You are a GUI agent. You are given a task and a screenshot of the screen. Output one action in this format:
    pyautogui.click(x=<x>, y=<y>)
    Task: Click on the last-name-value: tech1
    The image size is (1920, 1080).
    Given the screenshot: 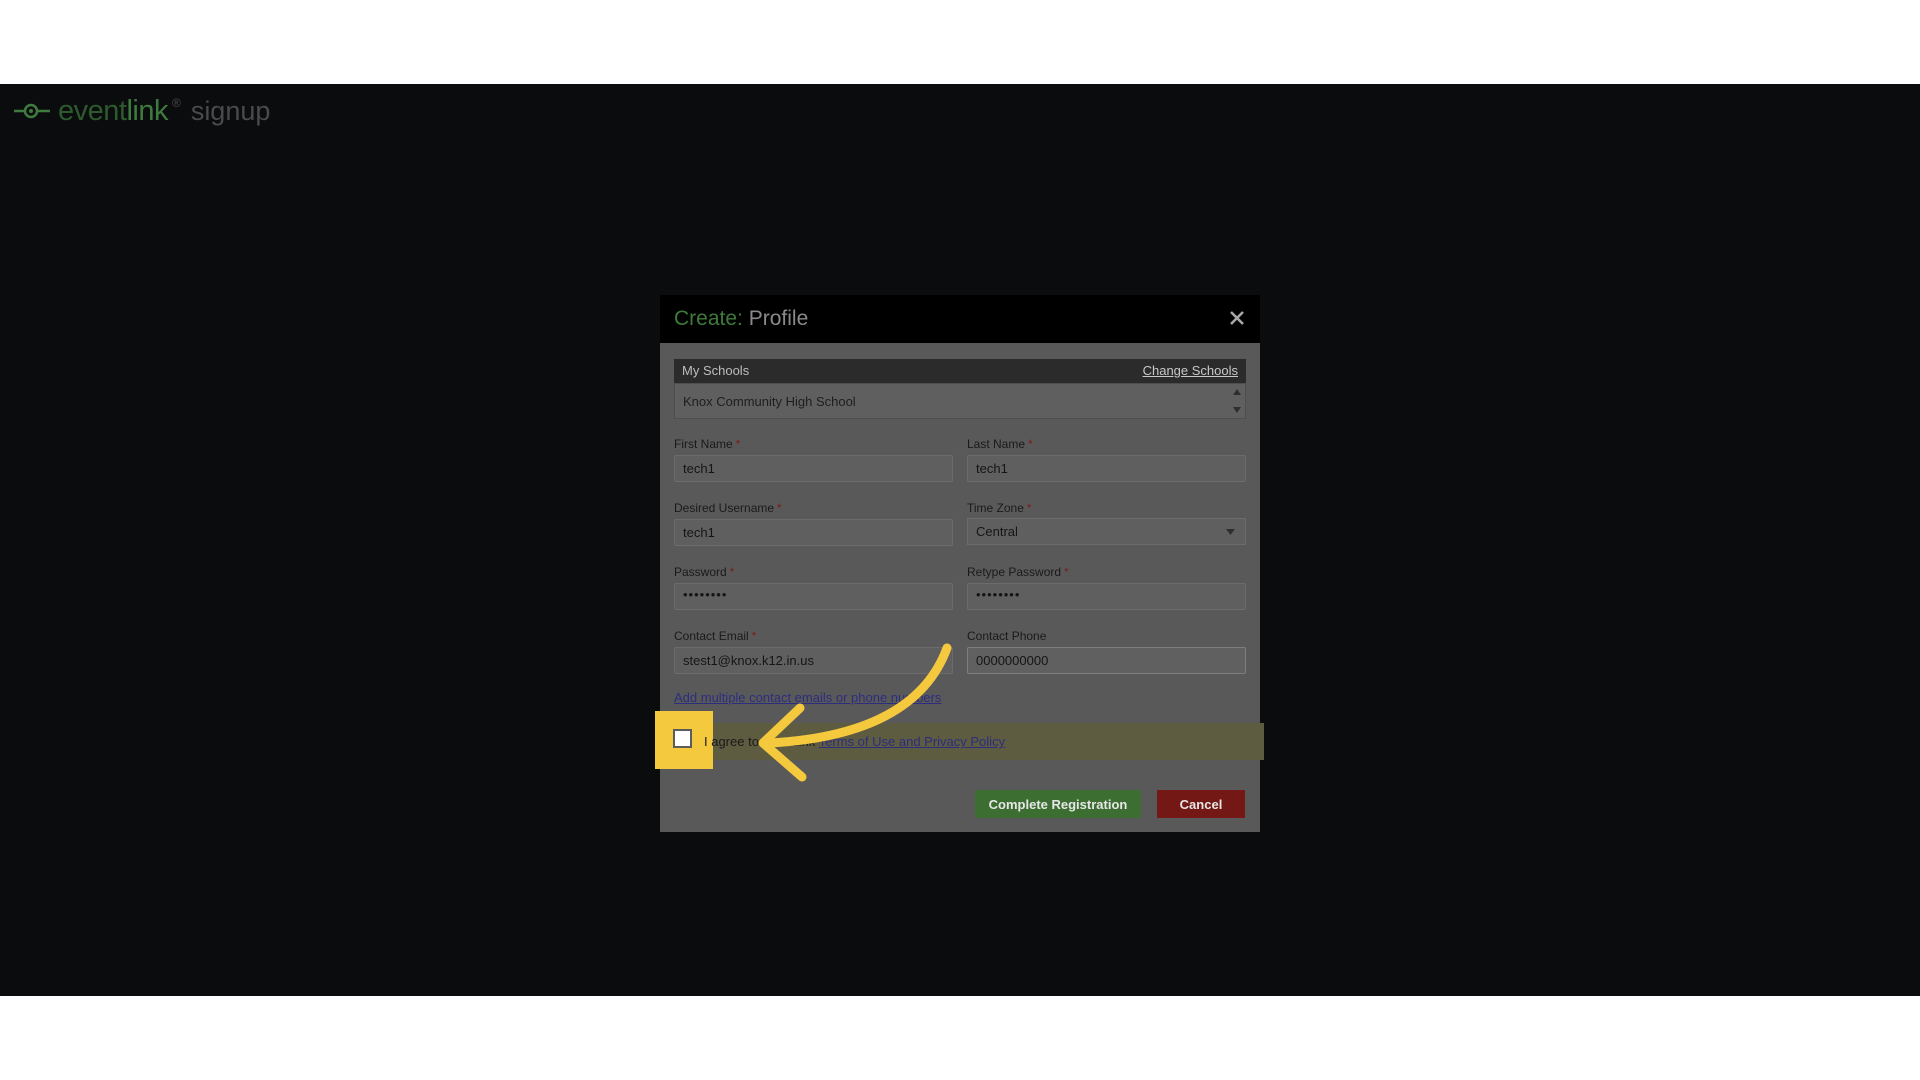 What is the action you would take?
    pyautogui.click(x=992, y=468)
    